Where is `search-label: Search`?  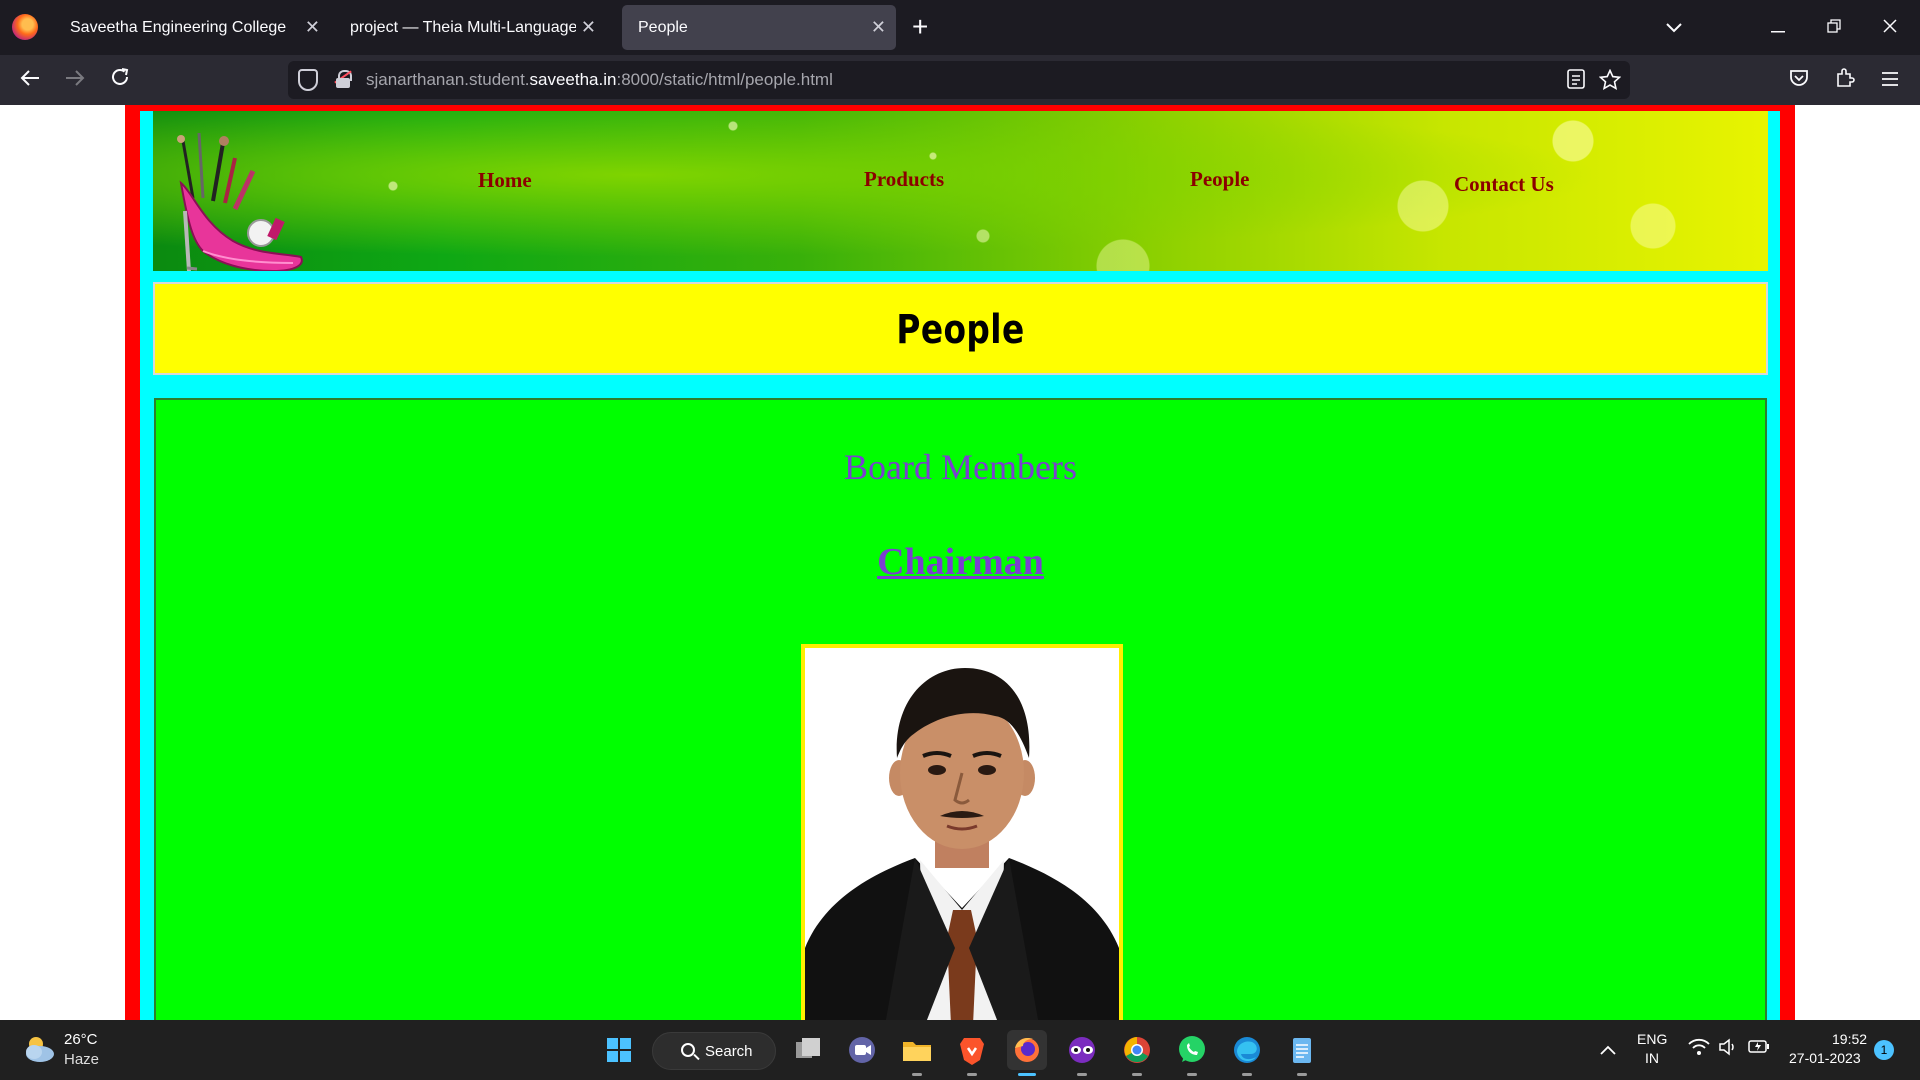 search-label: Search is located at coordinates (729, 1051).